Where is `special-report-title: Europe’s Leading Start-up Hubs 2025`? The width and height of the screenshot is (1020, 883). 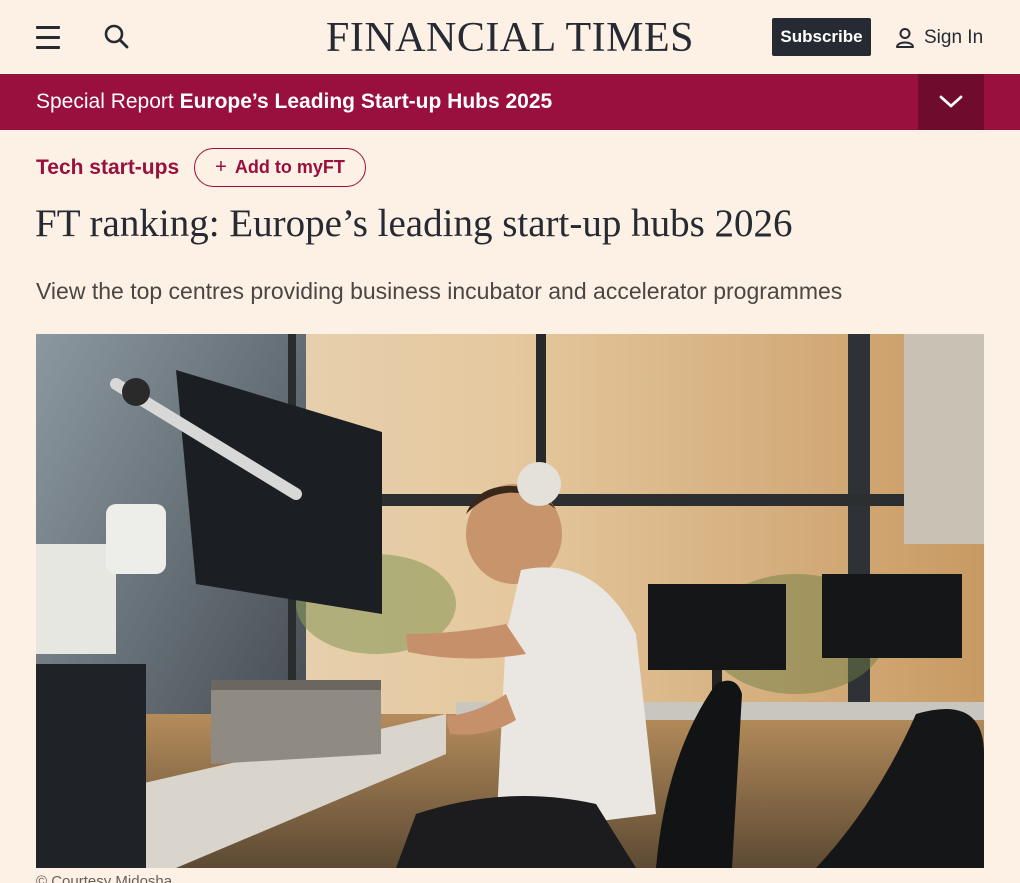
special-report-title: Europe’s Leading Start-up Hubs 2025 is located at coordinates (366, 101).